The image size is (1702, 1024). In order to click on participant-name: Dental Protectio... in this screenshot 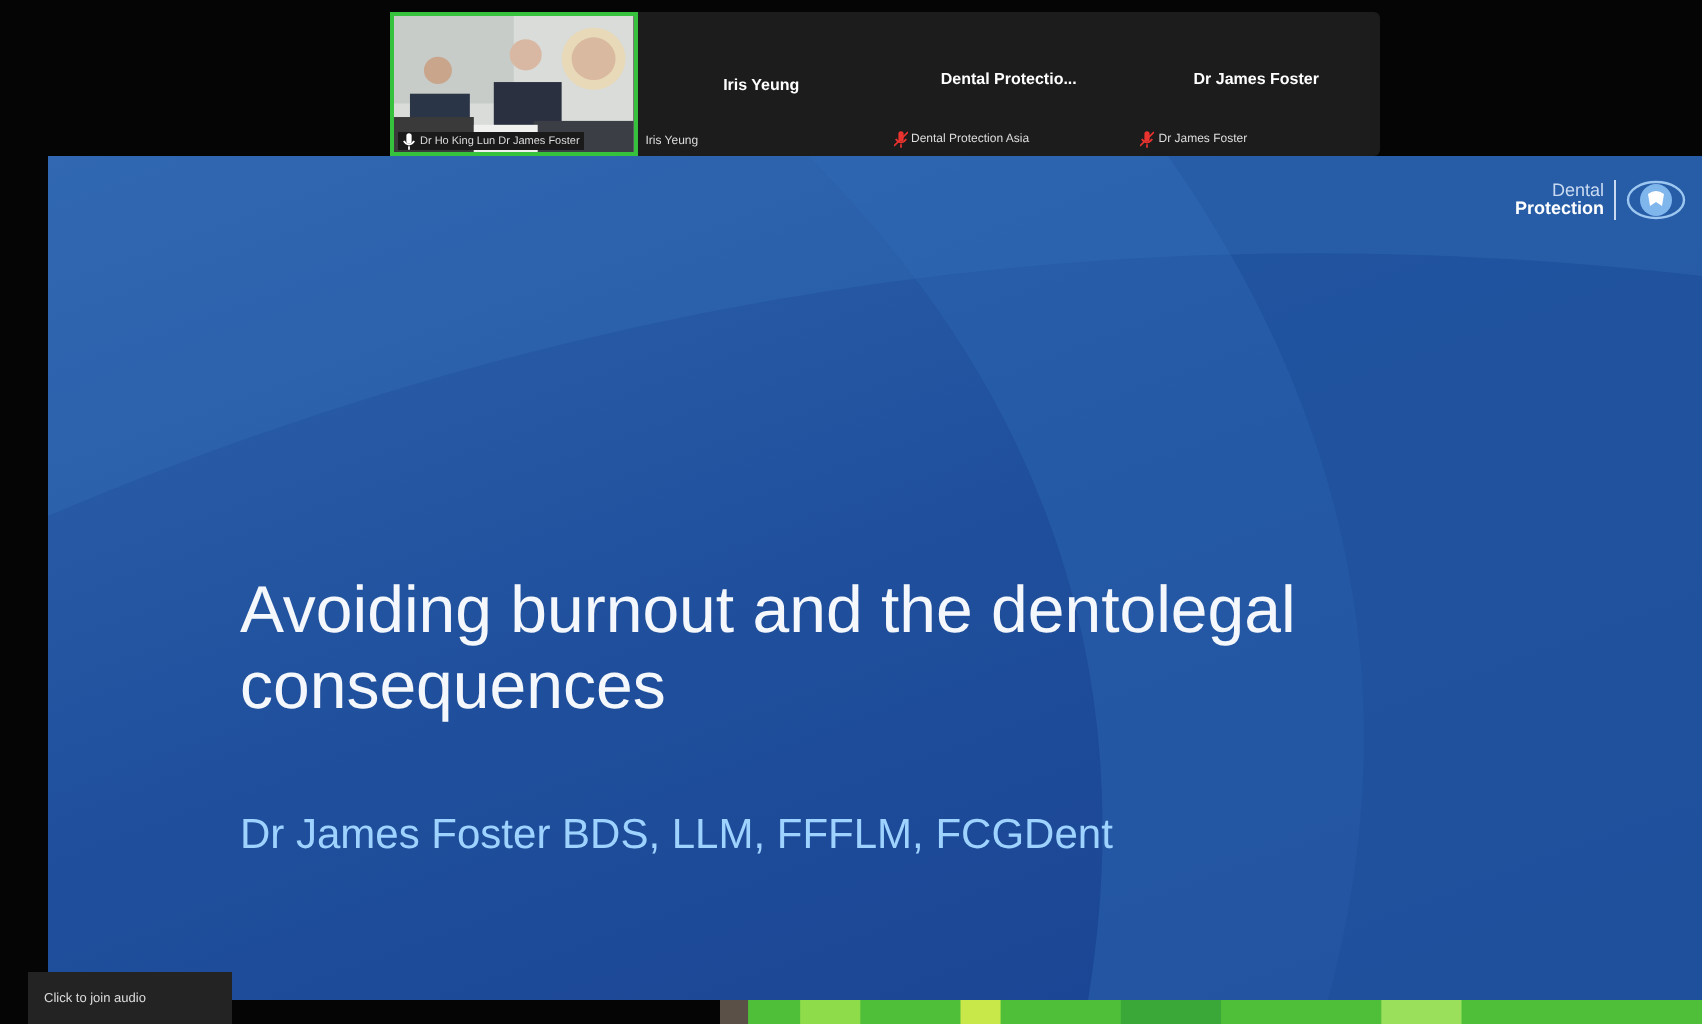, I will do `click(1008, 79)`.